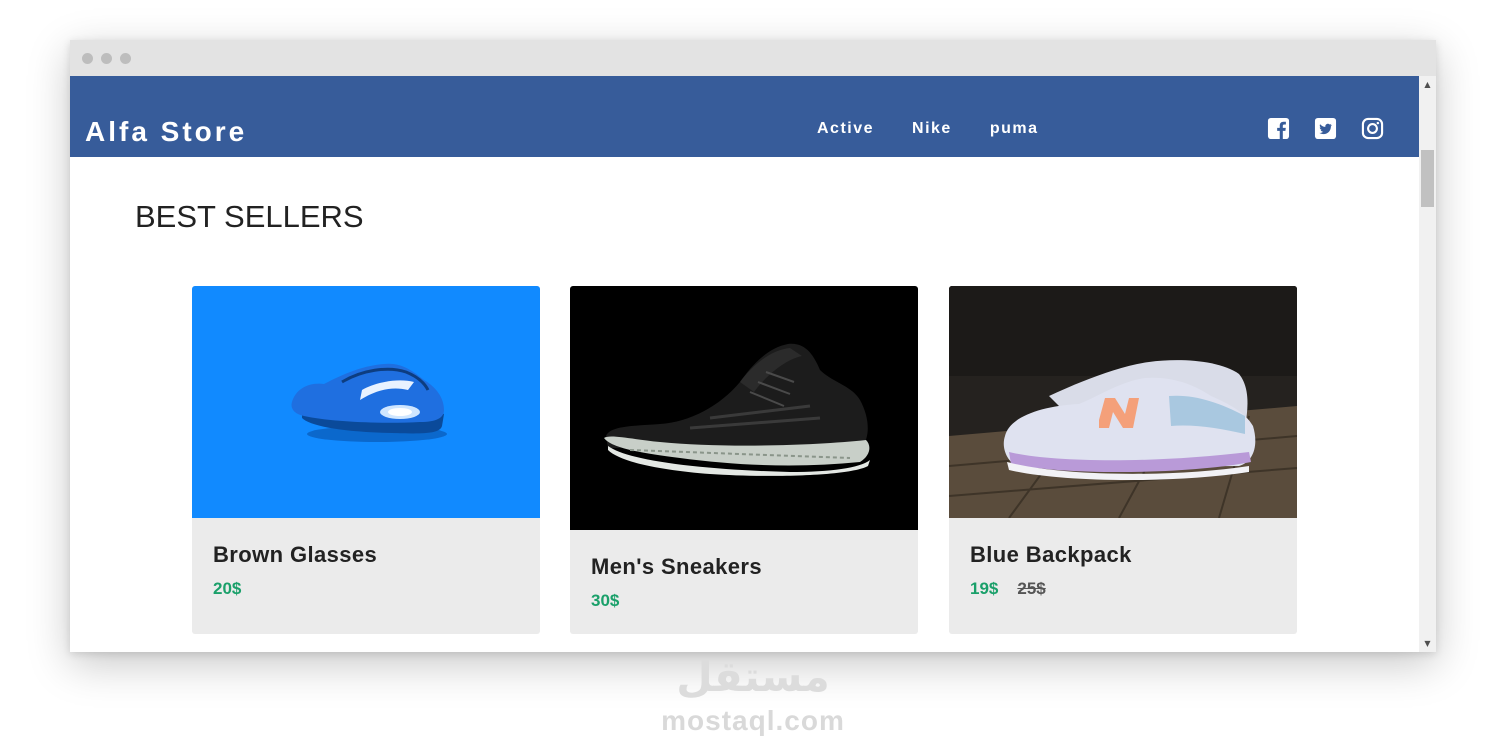  I want to click on price-row: 20$, so click(366, 589).